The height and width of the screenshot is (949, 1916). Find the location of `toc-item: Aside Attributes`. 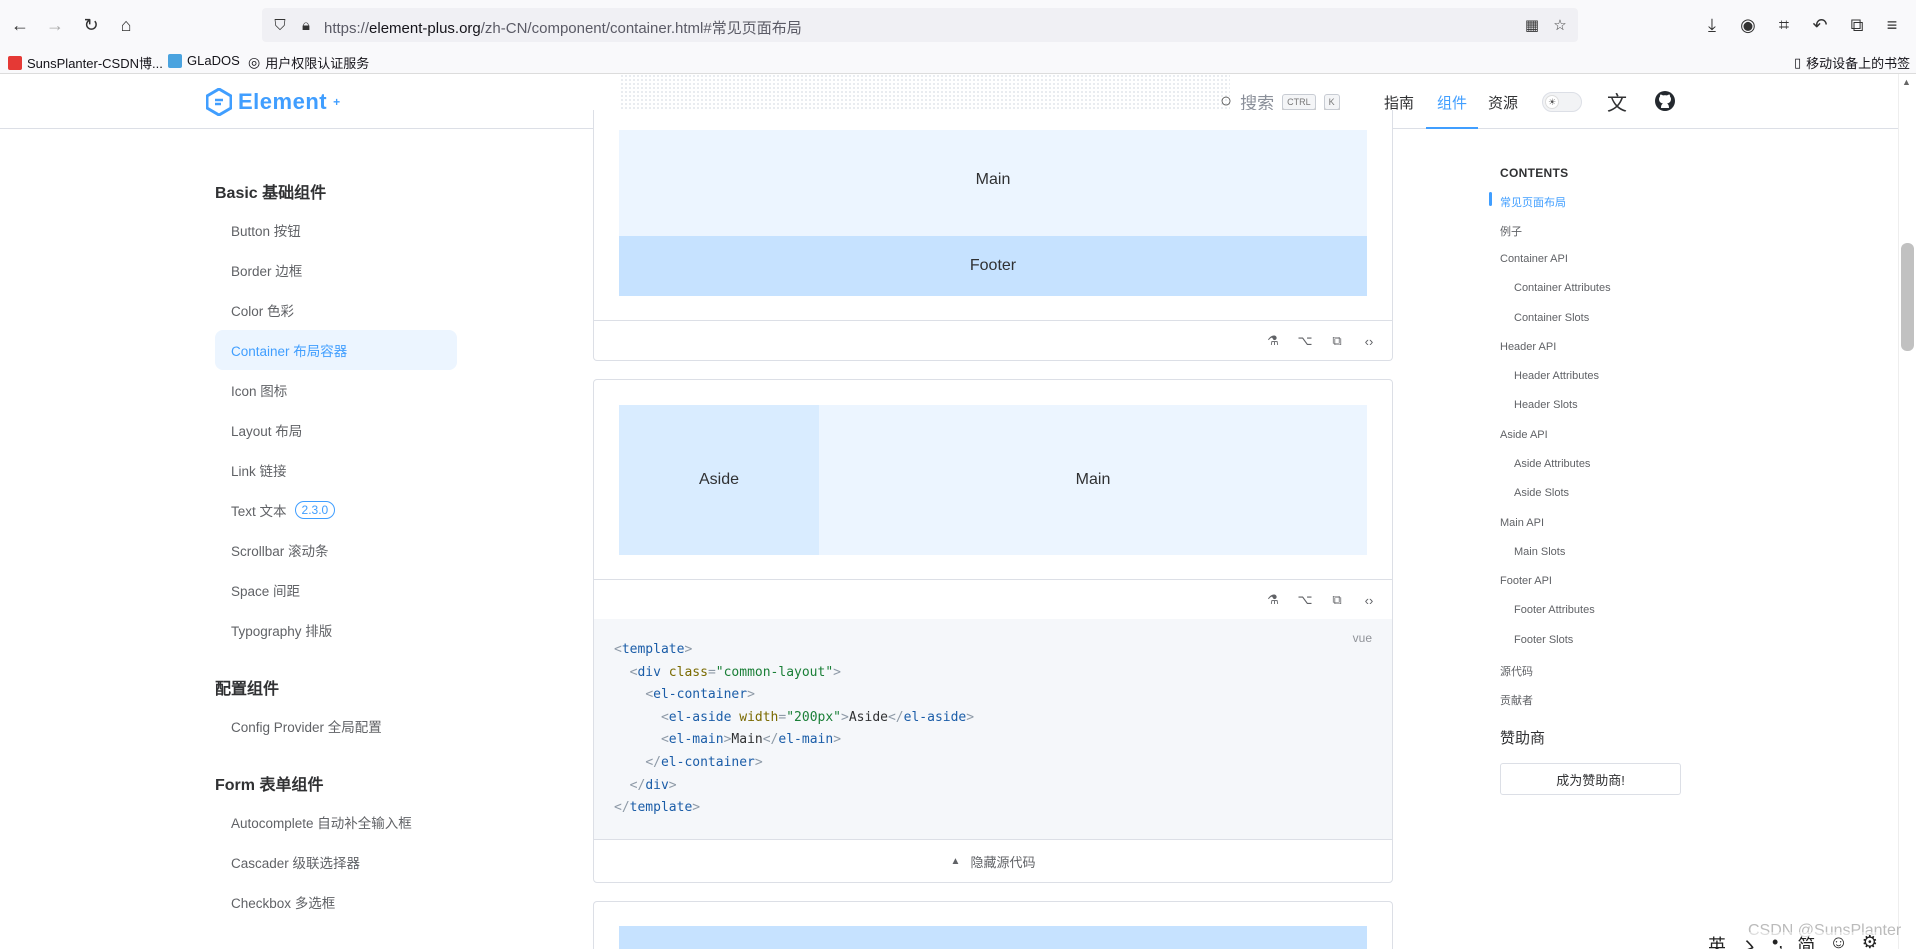

toc-item: Aside Attributes is located at coordinates (1552, 464).